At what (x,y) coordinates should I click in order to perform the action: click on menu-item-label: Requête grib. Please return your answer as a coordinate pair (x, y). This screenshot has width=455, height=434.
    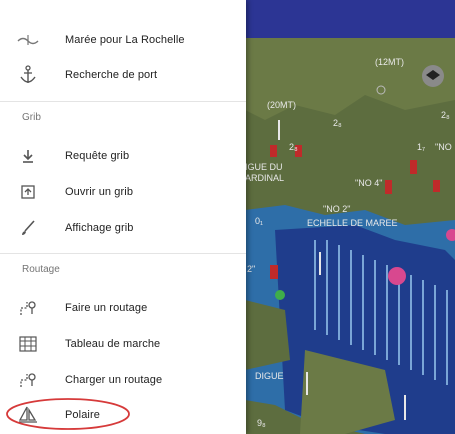
    Looking at the image, I should click on (97, 156).